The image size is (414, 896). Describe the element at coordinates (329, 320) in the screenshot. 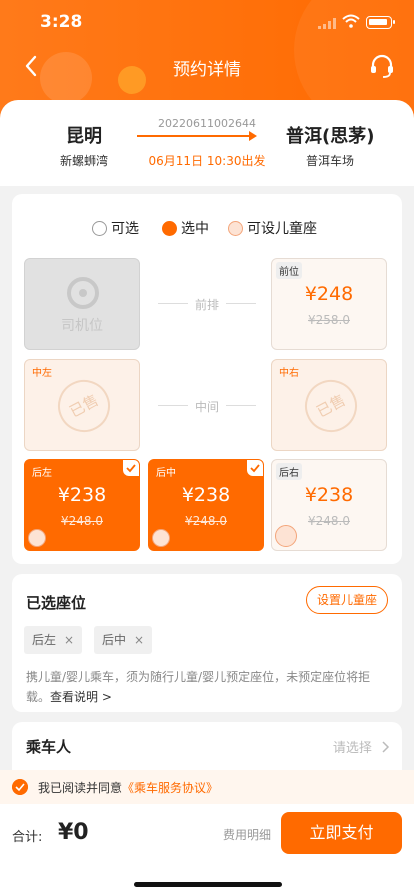

I see `seat-original-price: ¥258.0` at that location.